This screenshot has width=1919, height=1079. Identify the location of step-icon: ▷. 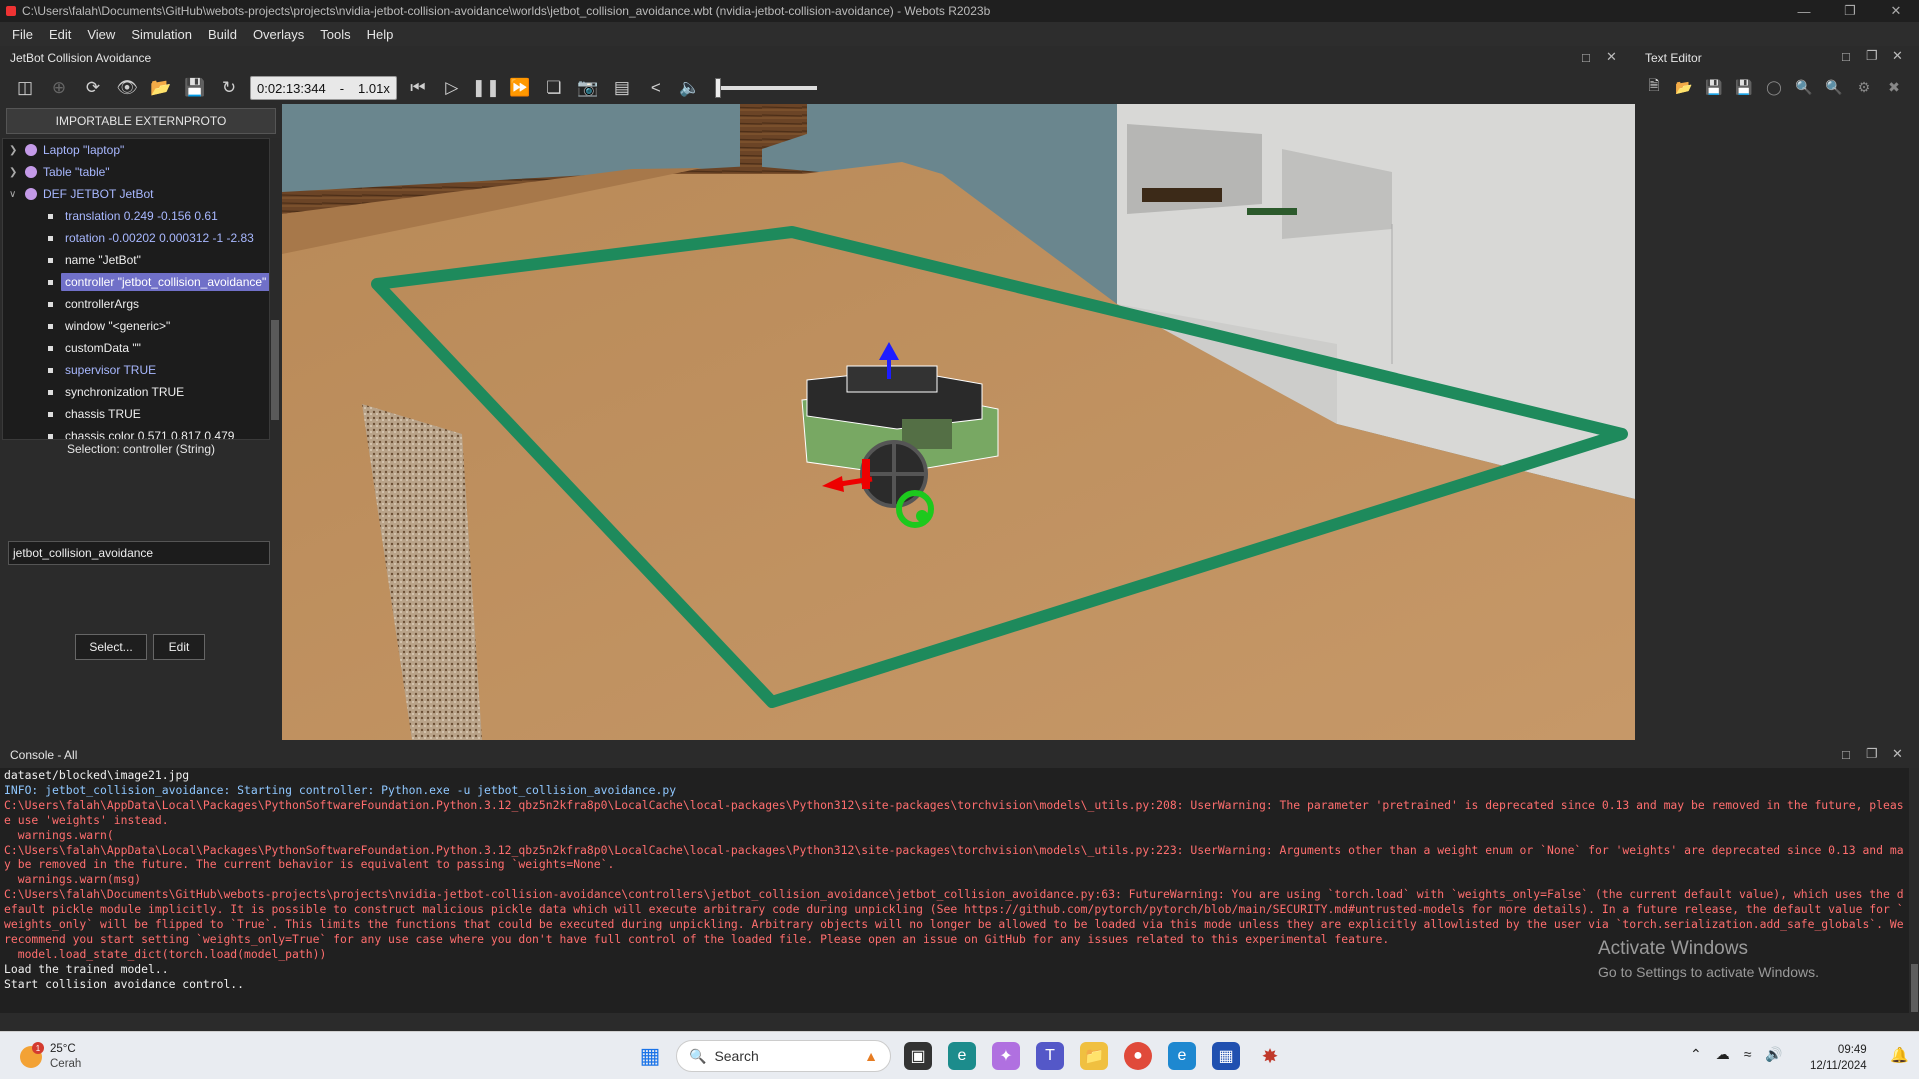
(452, 88).